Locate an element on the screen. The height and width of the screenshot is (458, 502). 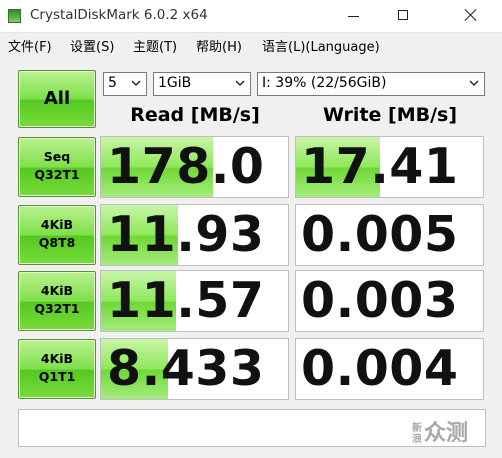
read-result-4kib-q32t1: 11.57 is located at coordinates (194, 301).